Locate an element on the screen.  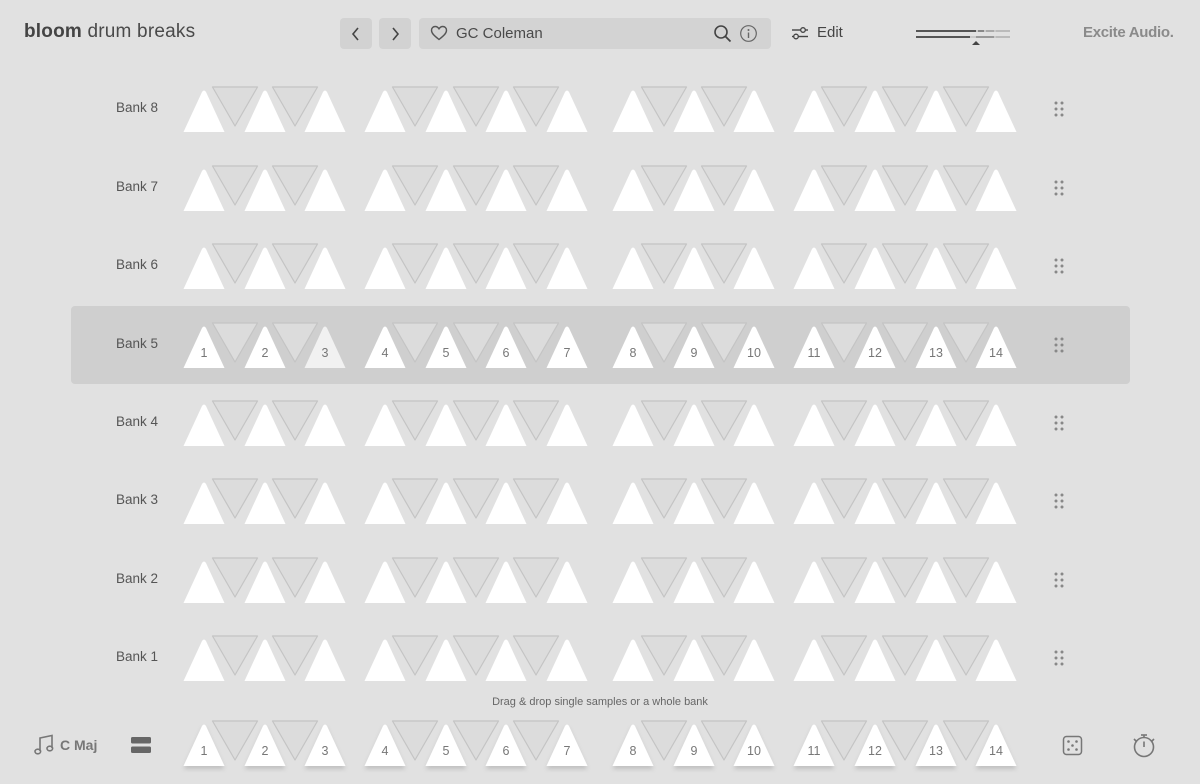
chevron-left-icon is located at coordinates (355, 33).